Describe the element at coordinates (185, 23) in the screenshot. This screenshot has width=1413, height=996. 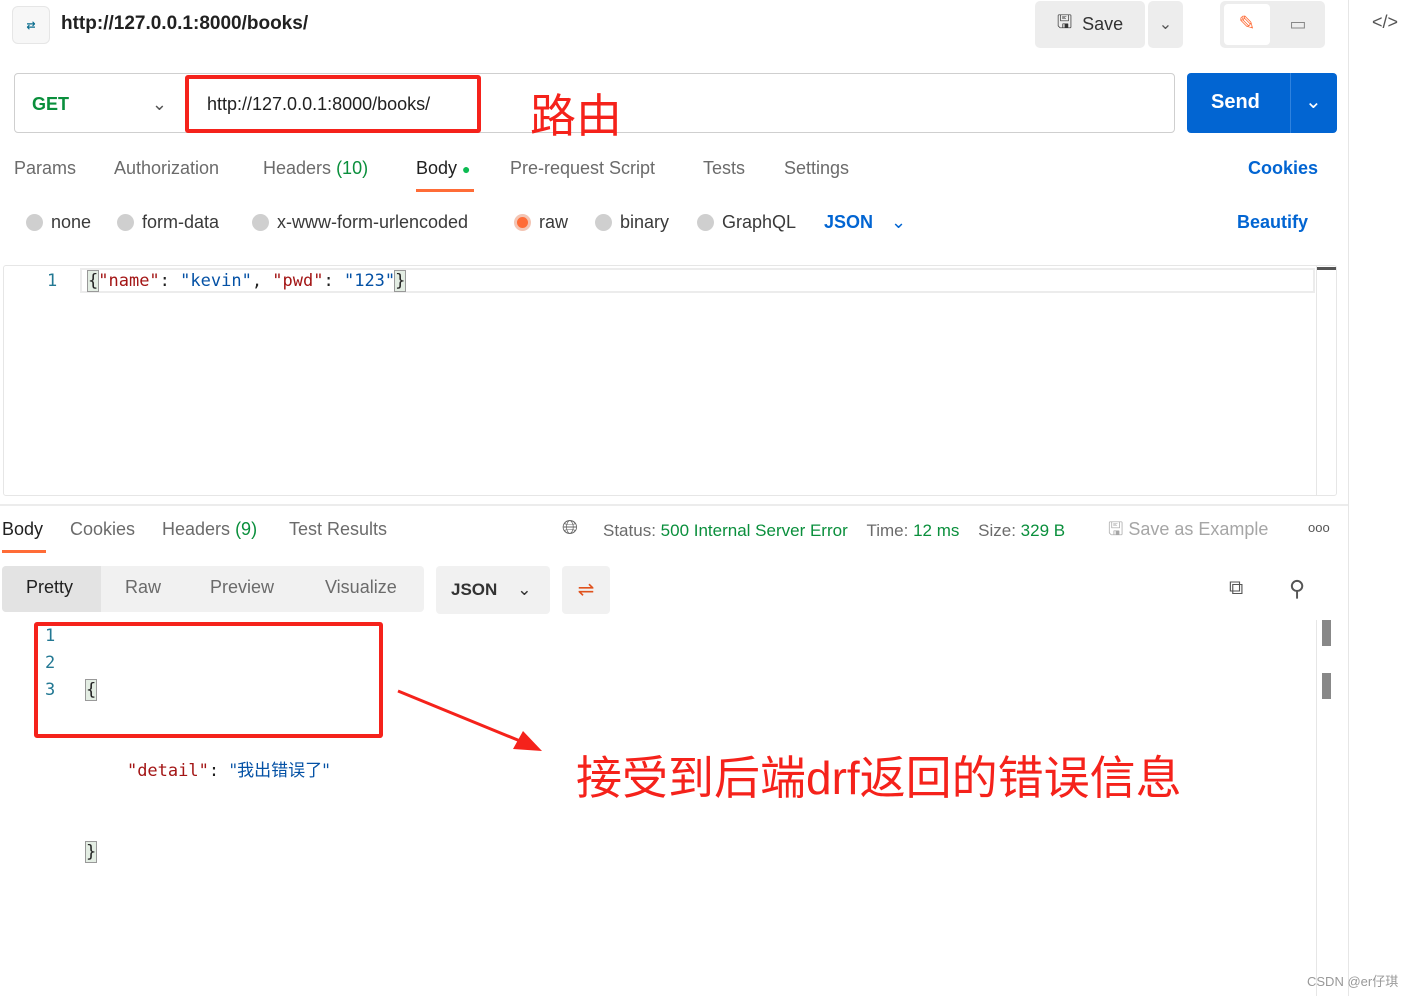
I see `request-title: http://127.0.0.1:8000/books/` at that location.